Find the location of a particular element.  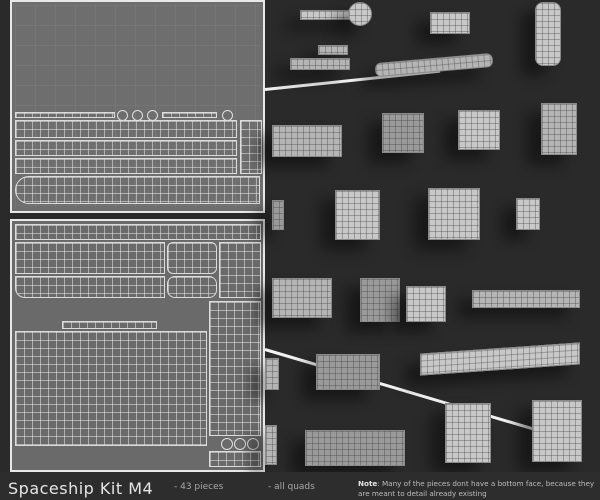

note-label: Note is located at coordinates (368, 483).